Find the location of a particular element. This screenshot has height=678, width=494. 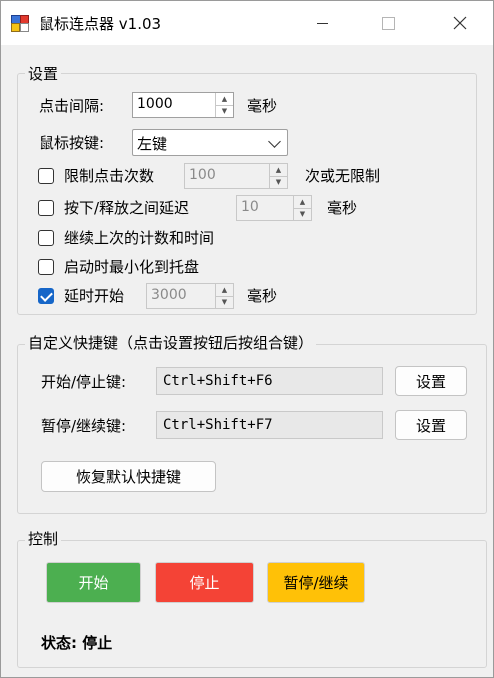

delay-start-unit: 毫秒 is located at coordinates (262, 296).